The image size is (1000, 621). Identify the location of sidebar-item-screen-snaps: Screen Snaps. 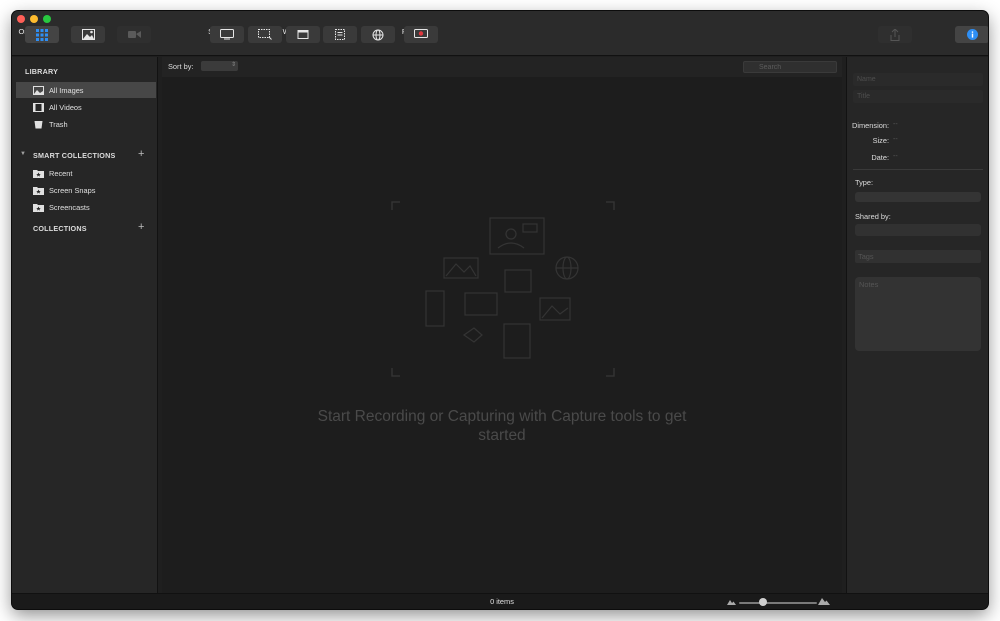
(86, 190).